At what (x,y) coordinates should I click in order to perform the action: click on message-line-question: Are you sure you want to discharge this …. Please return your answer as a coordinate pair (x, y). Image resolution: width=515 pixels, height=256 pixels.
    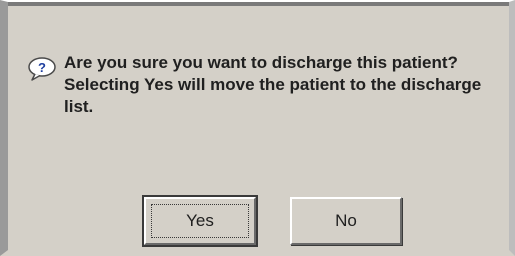
    Looking at the image, I should click on (261, 62).